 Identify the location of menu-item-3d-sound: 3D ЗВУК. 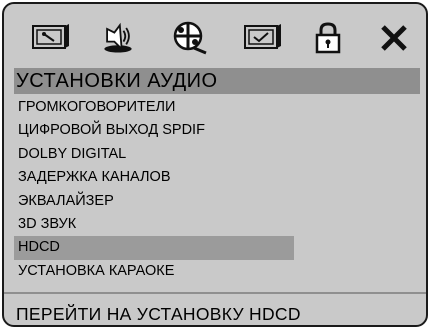
(154, 224).